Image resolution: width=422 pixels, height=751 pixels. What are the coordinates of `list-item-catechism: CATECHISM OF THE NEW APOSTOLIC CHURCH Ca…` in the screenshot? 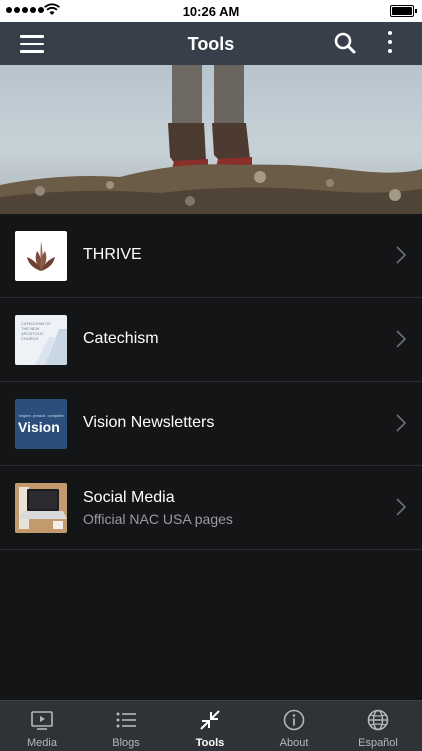 It's located at (211, 340).